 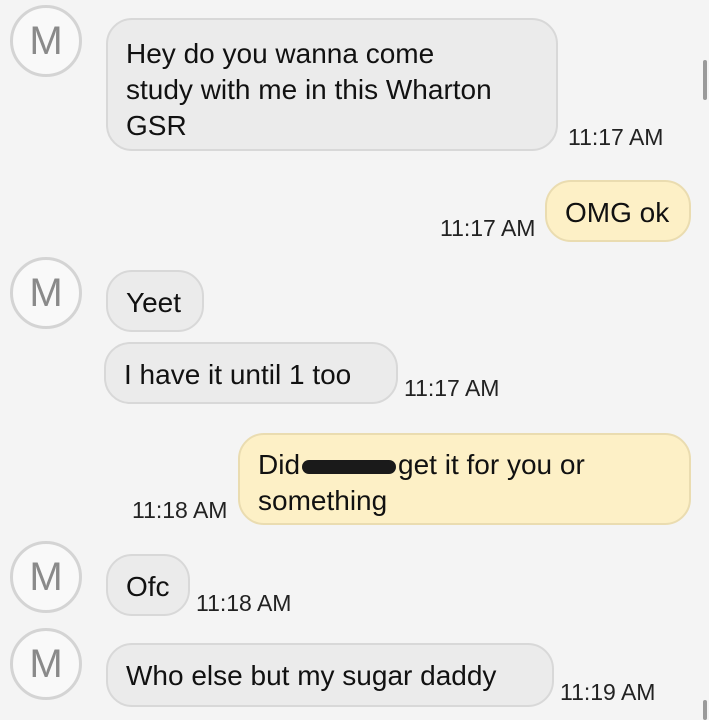 What do you see at coordinates (156, 125) in the screenshot?
I see `message-line: GSR` at bounding box center [156, 125].